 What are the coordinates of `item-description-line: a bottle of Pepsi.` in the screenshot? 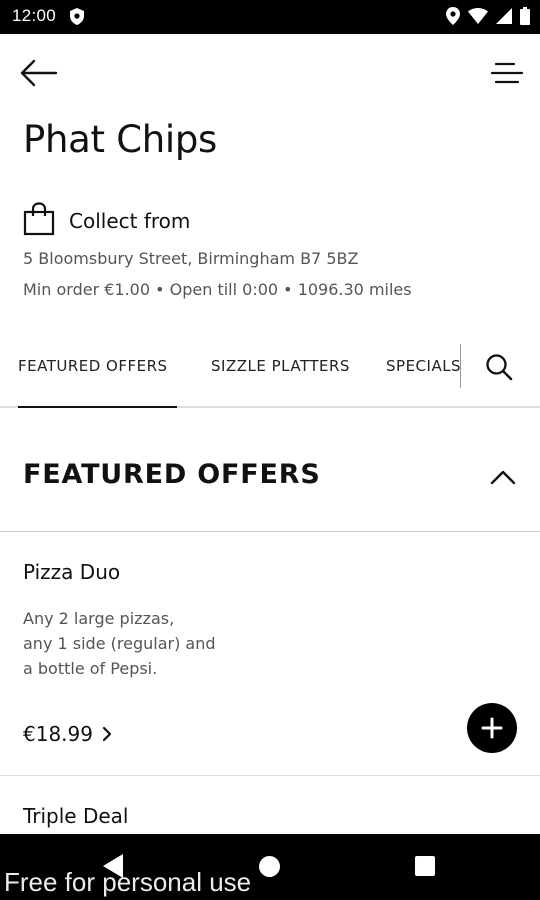 It's located at (90, 668).